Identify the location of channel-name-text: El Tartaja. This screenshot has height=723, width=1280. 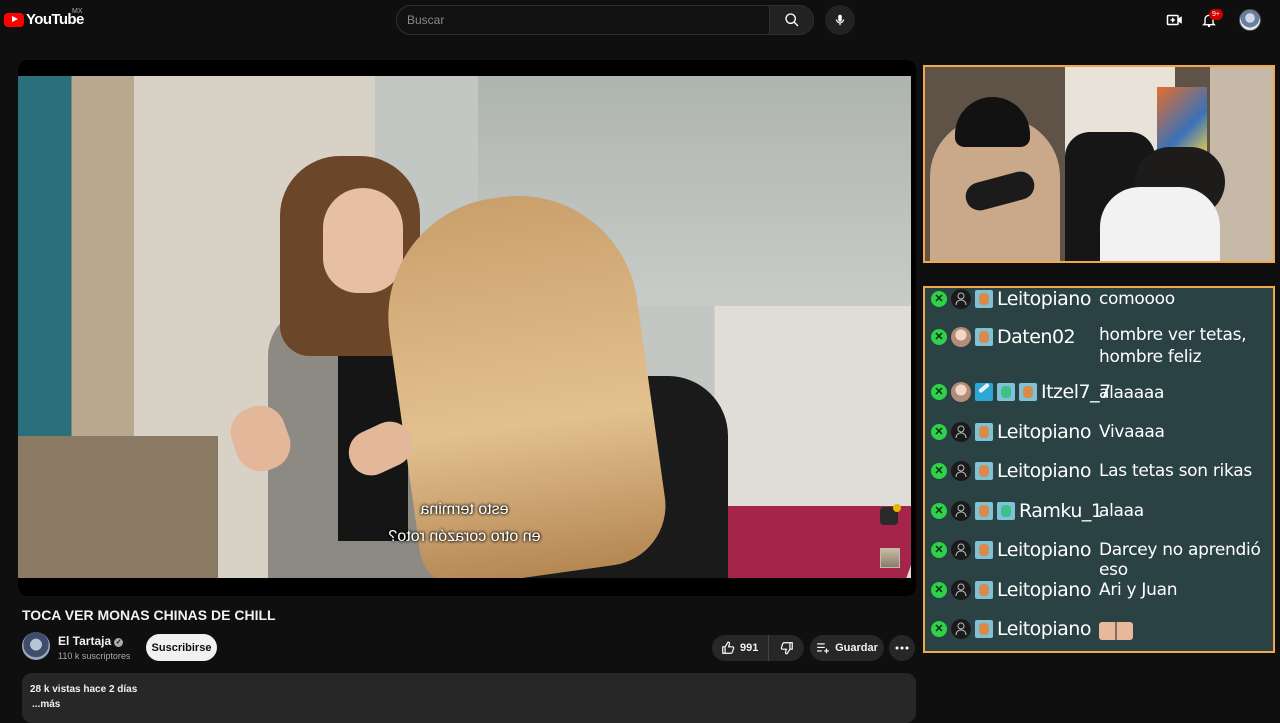
(84, 641).